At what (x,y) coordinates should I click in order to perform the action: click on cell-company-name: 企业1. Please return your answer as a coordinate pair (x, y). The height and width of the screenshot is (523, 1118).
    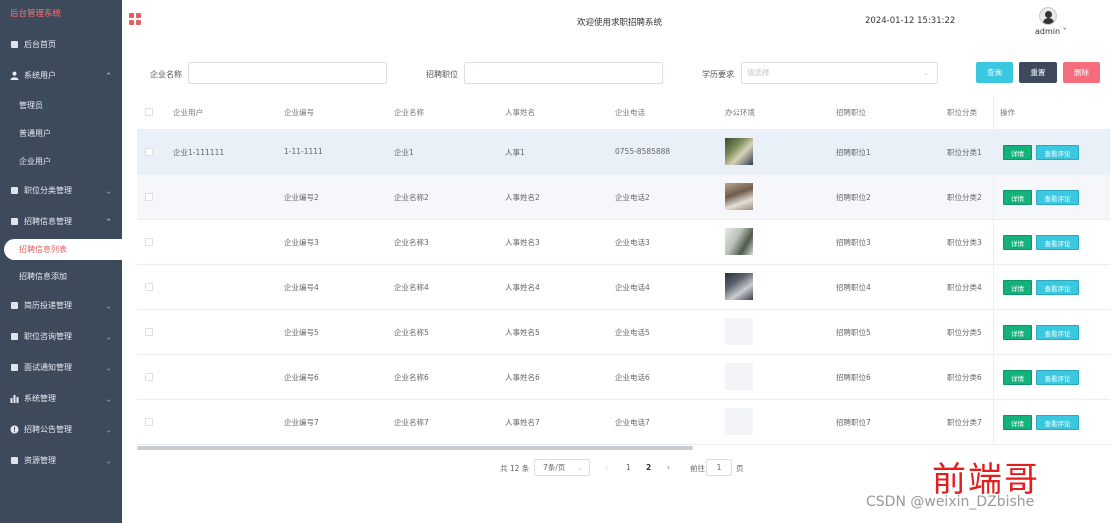
    Looking at the image, I should click on (404, 152).